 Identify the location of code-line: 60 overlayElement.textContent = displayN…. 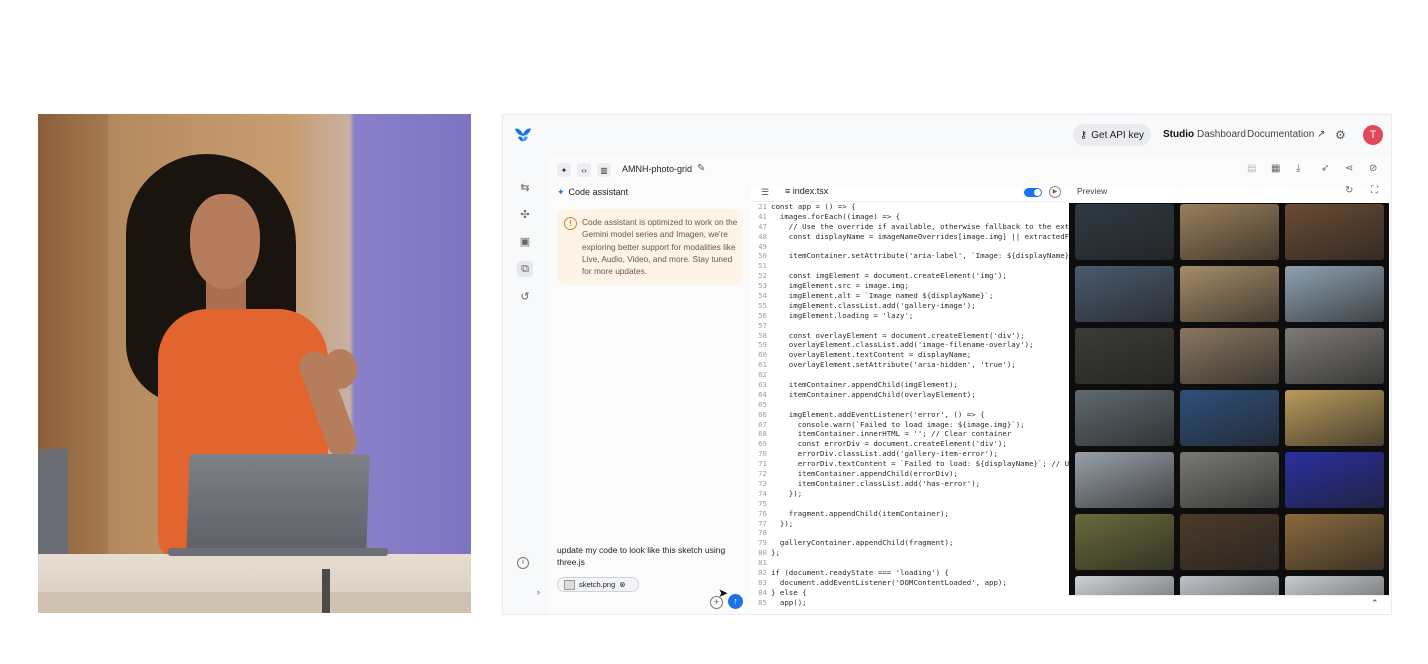
(910, 355).